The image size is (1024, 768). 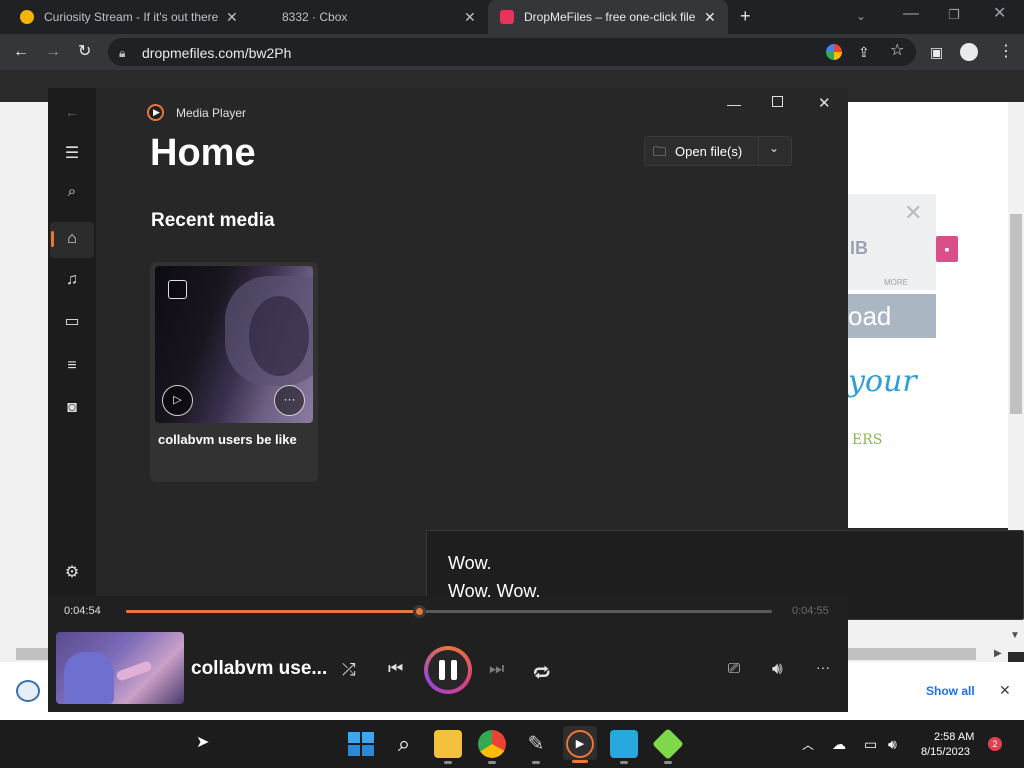 I want to click on download-file-icon, so click(x=28, y=691).